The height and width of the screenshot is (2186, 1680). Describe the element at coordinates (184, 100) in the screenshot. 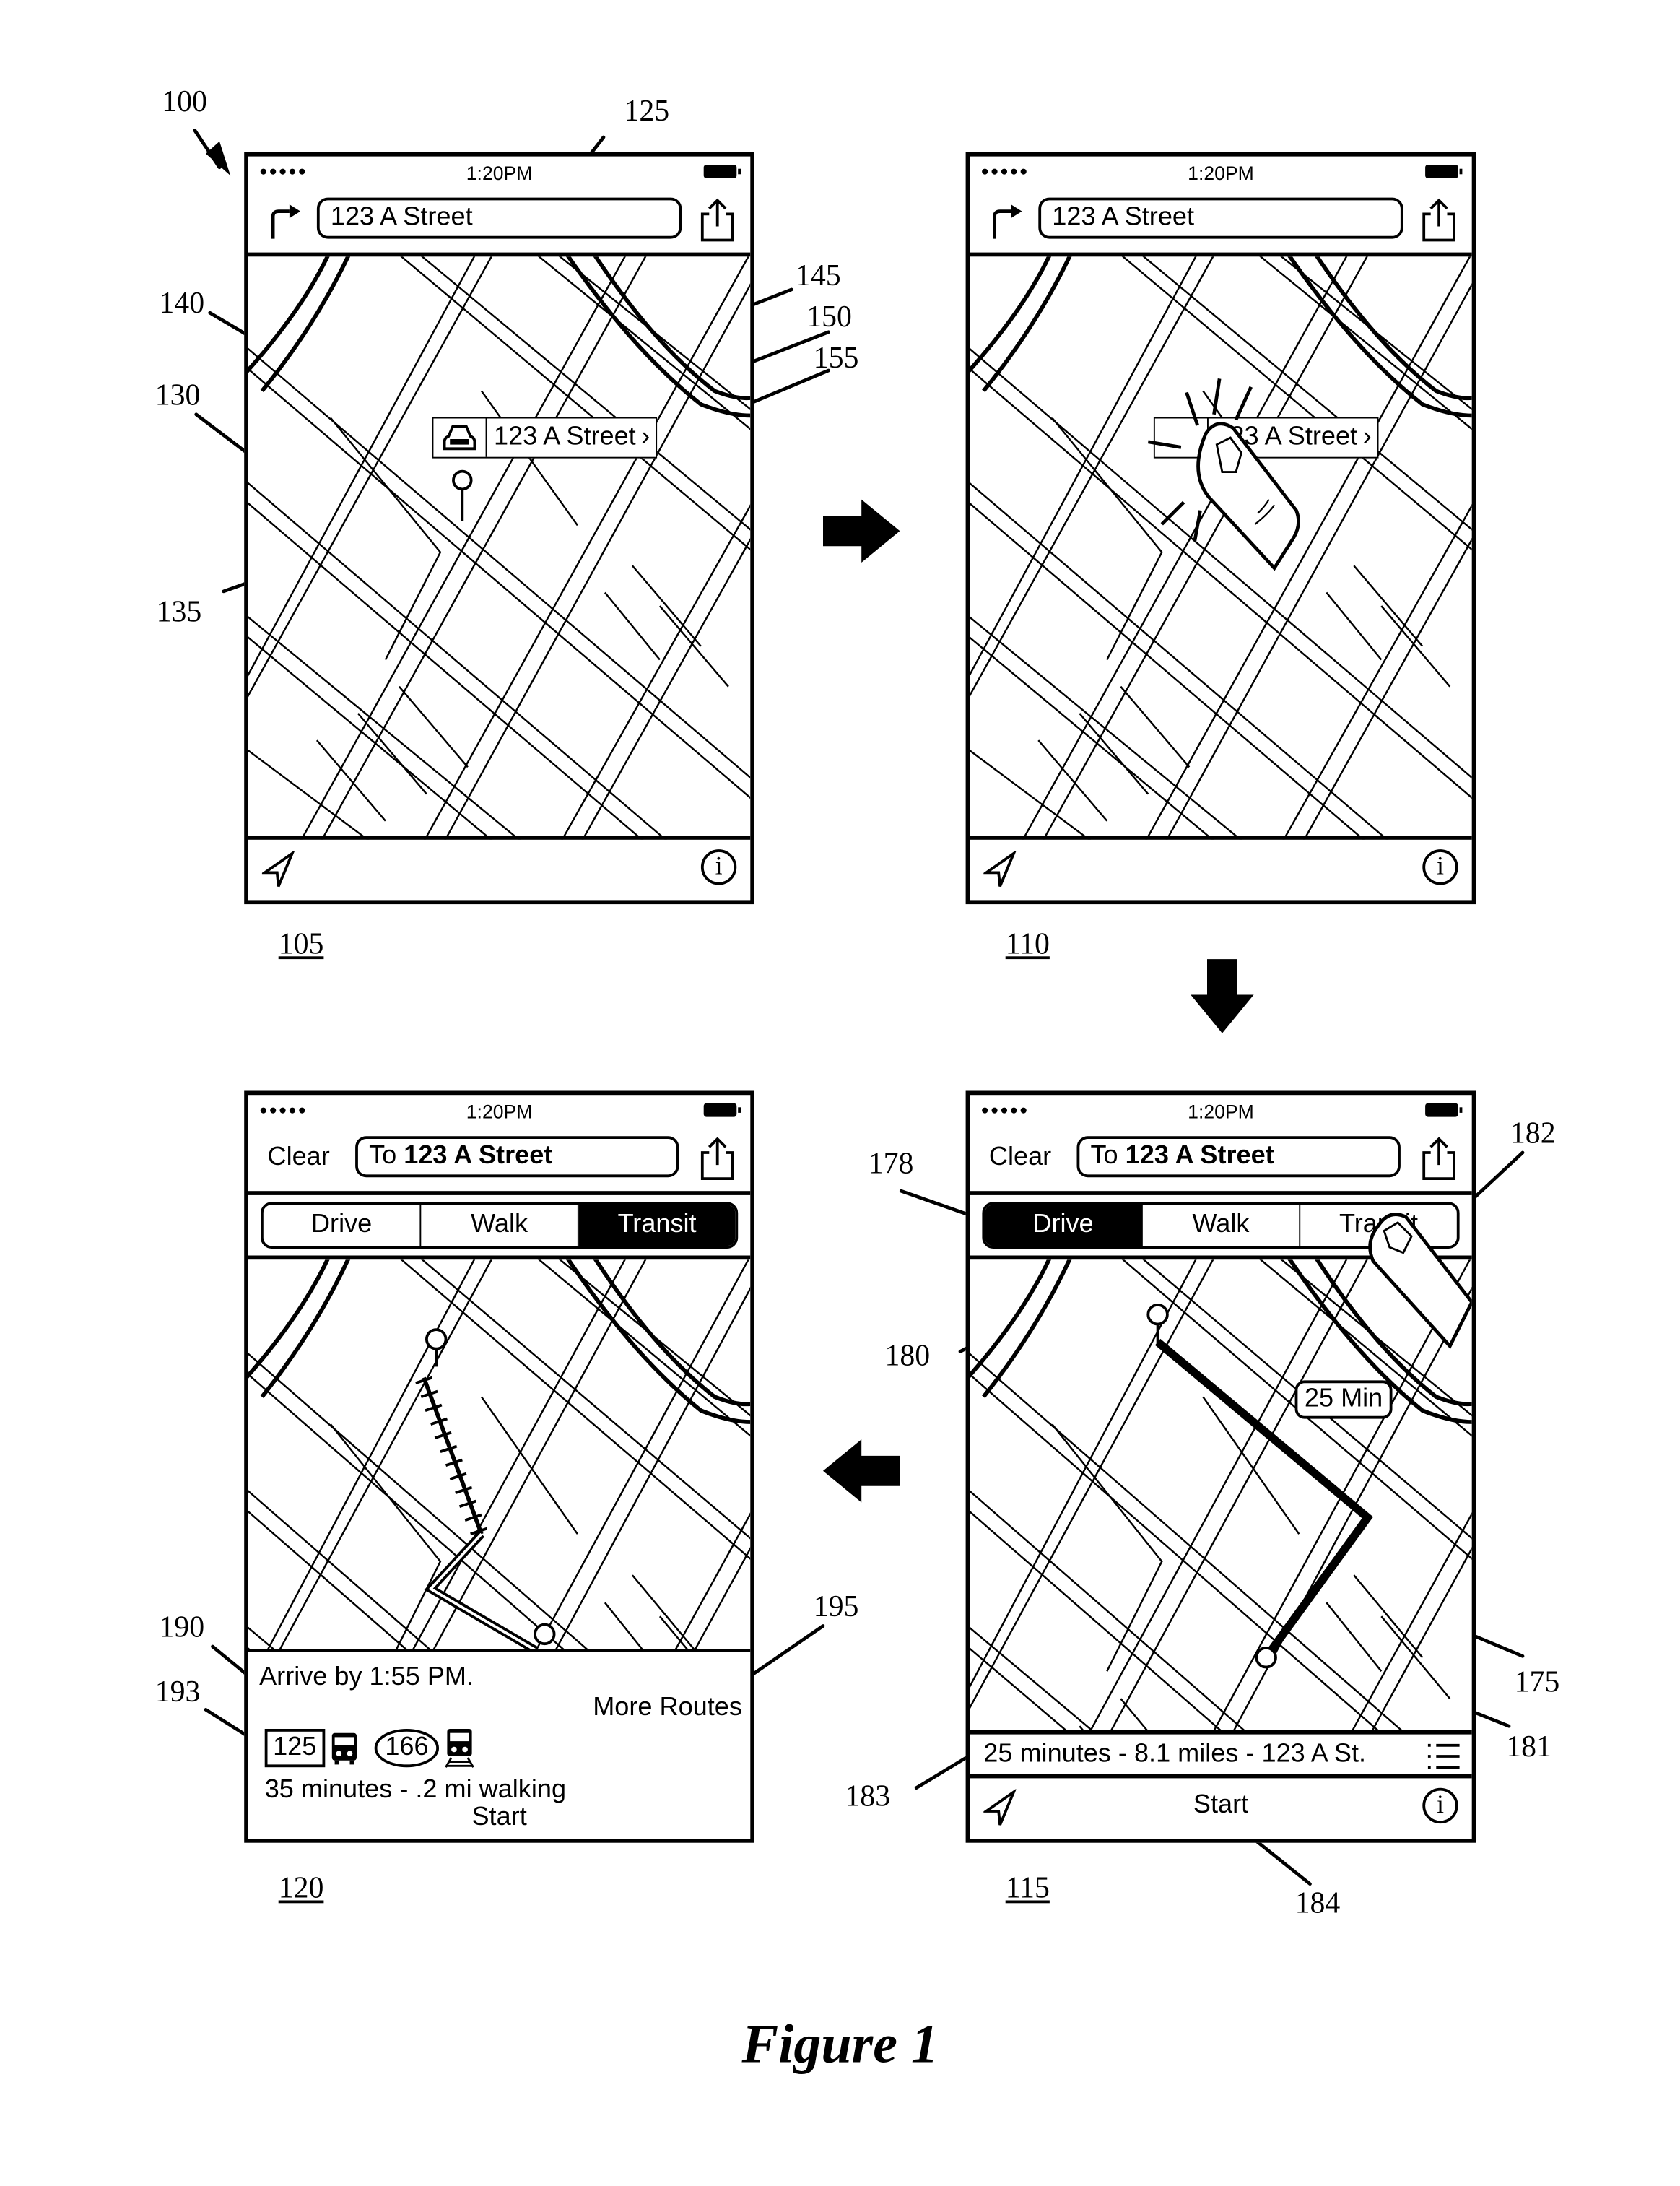

I see `ref-100: 100` at that location.